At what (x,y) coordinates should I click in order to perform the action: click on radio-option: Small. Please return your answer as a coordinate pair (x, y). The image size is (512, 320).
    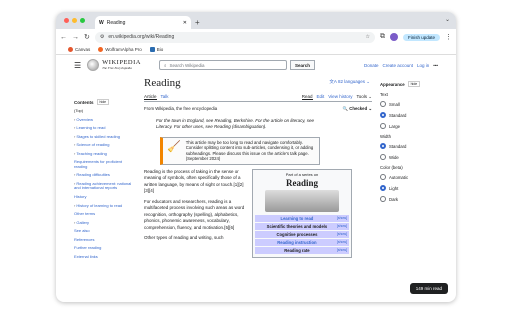
    Looking at the image, I should click on (409, 104).